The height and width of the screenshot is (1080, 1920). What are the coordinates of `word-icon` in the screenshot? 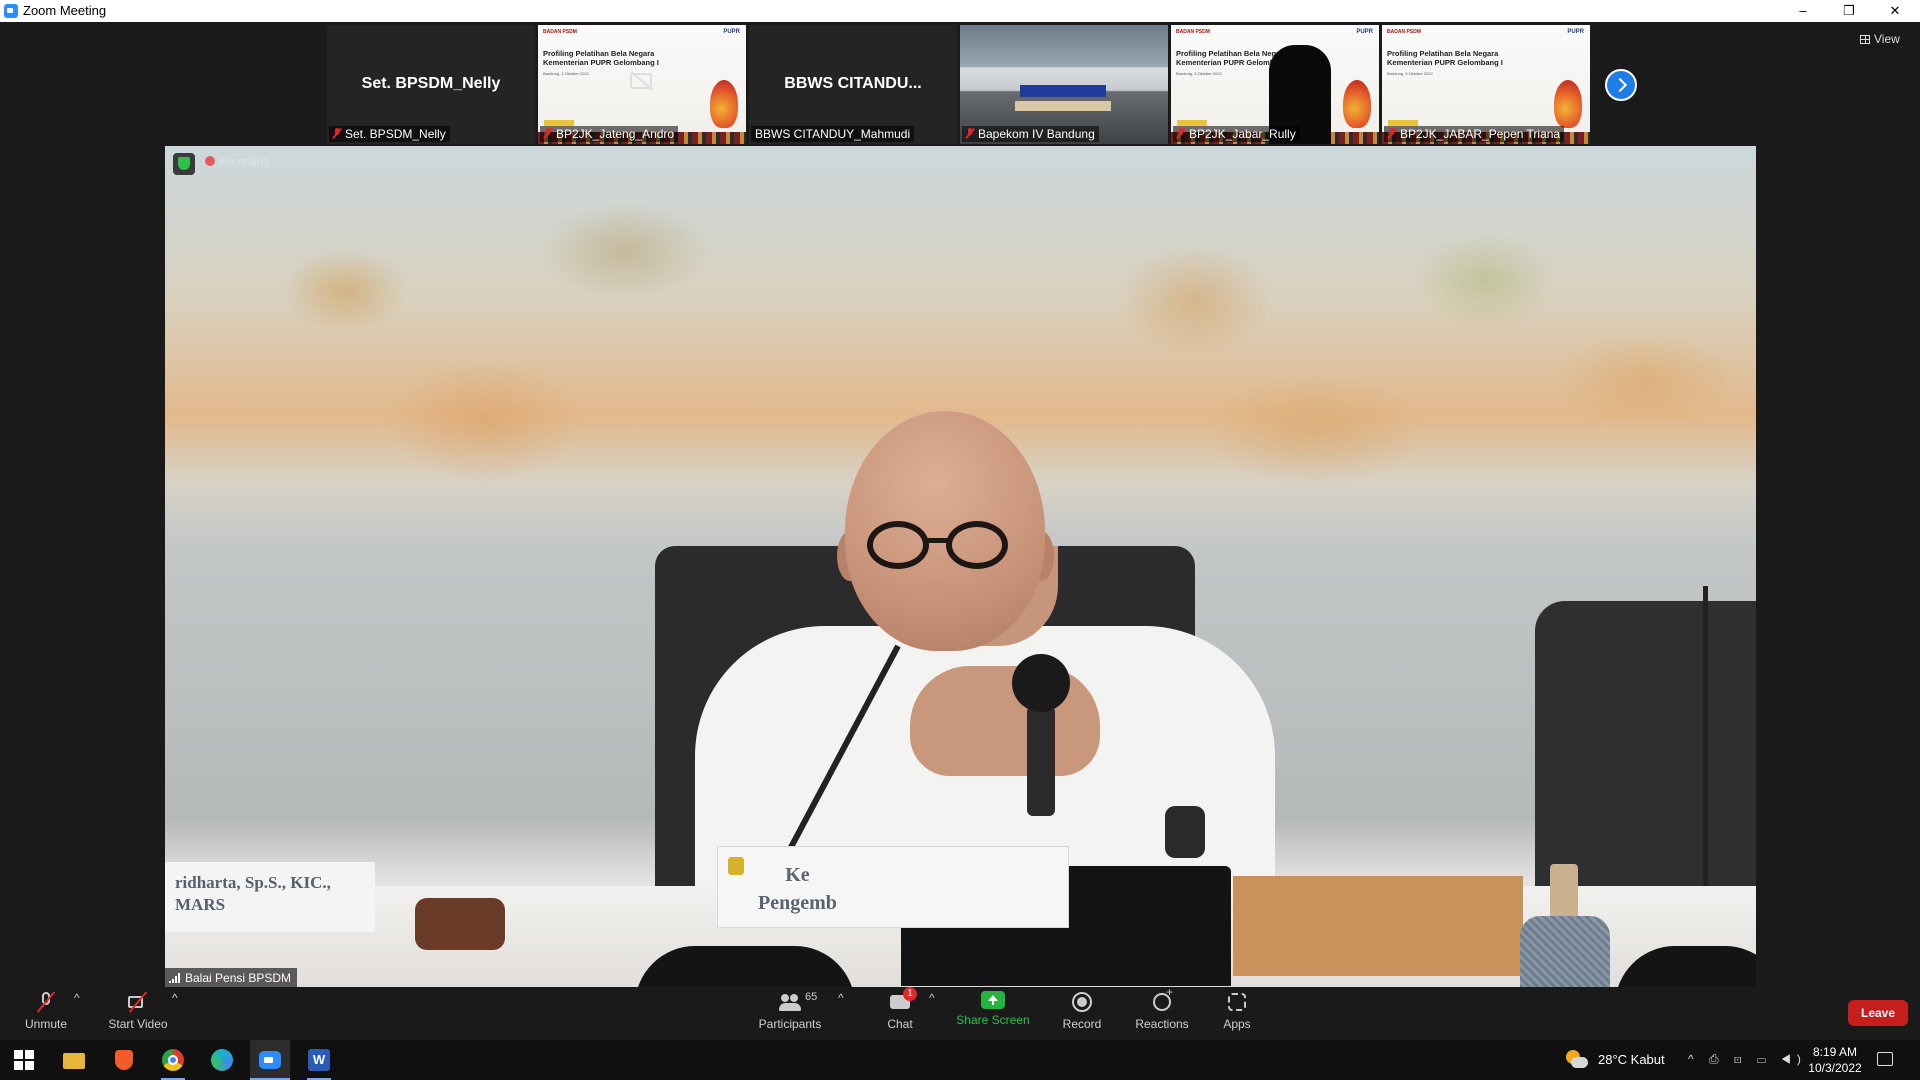 It's located at (319, 1060).